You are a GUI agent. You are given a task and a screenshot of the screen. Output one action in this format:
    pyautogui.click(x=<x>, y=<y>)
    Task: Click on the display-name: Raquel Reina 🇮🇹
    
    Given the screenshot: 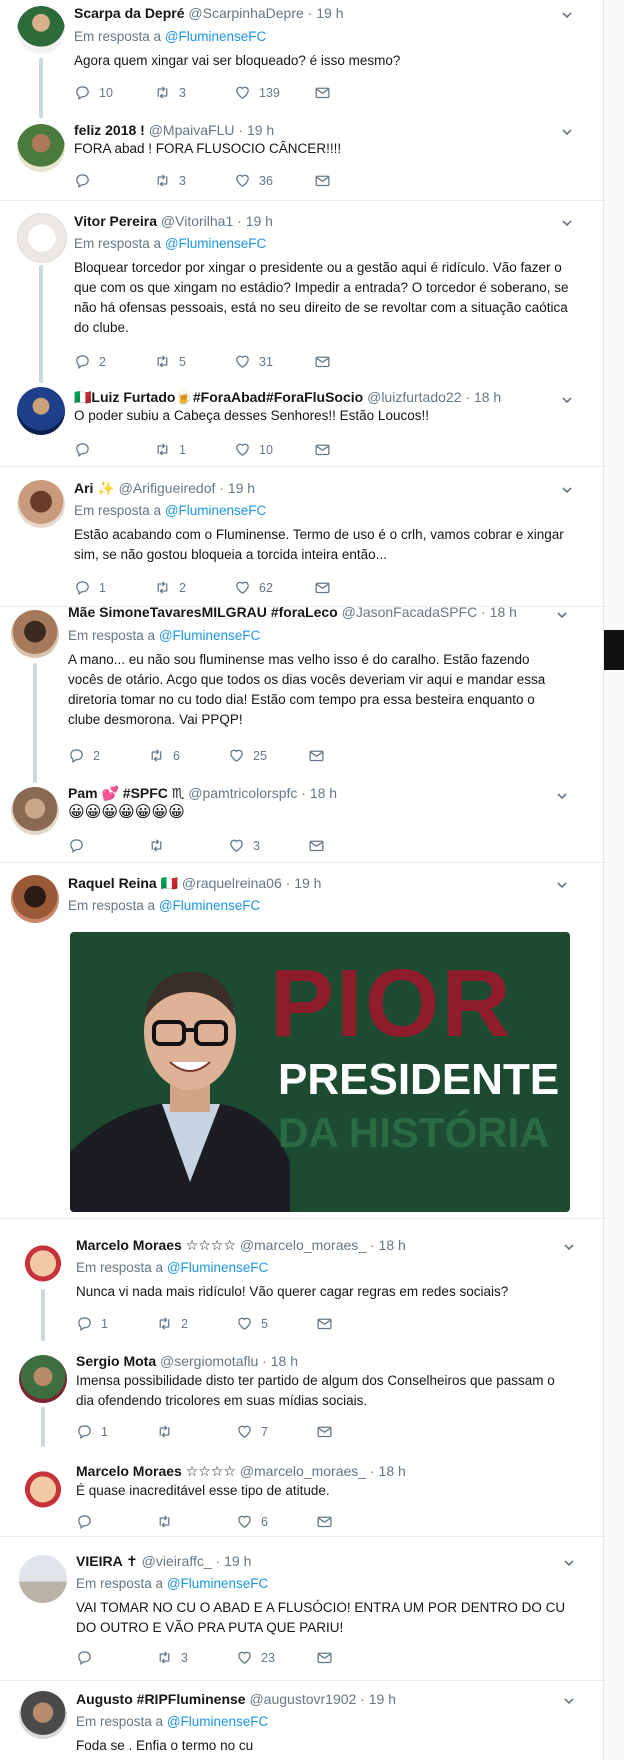 What is the action you would take?
    pyautogui.click(x=123, y=883)
    